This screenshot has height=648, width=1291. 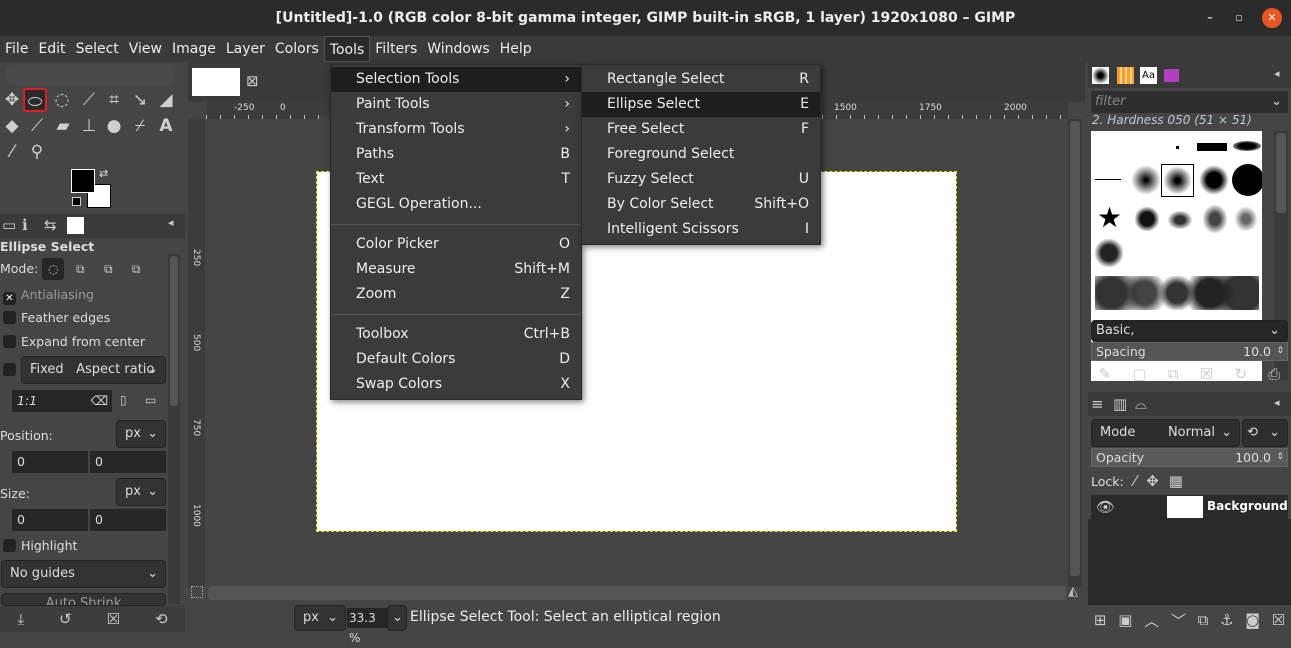 I want to click on open-brush-as-image-icon: ⎙, so click(x=1274, y=376).